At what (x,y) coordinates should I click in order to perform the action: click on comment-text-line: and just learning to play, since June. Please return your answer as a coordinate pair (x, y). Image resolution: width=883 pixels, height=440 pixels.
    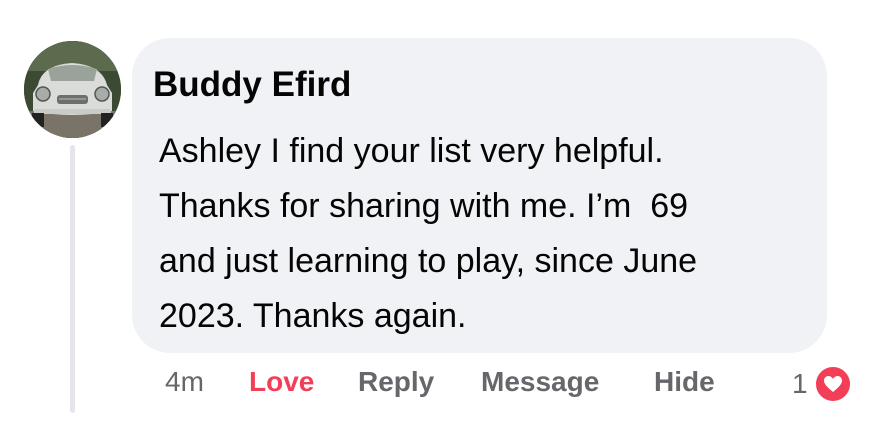
    Looking at the image, I should click on (428, 261).